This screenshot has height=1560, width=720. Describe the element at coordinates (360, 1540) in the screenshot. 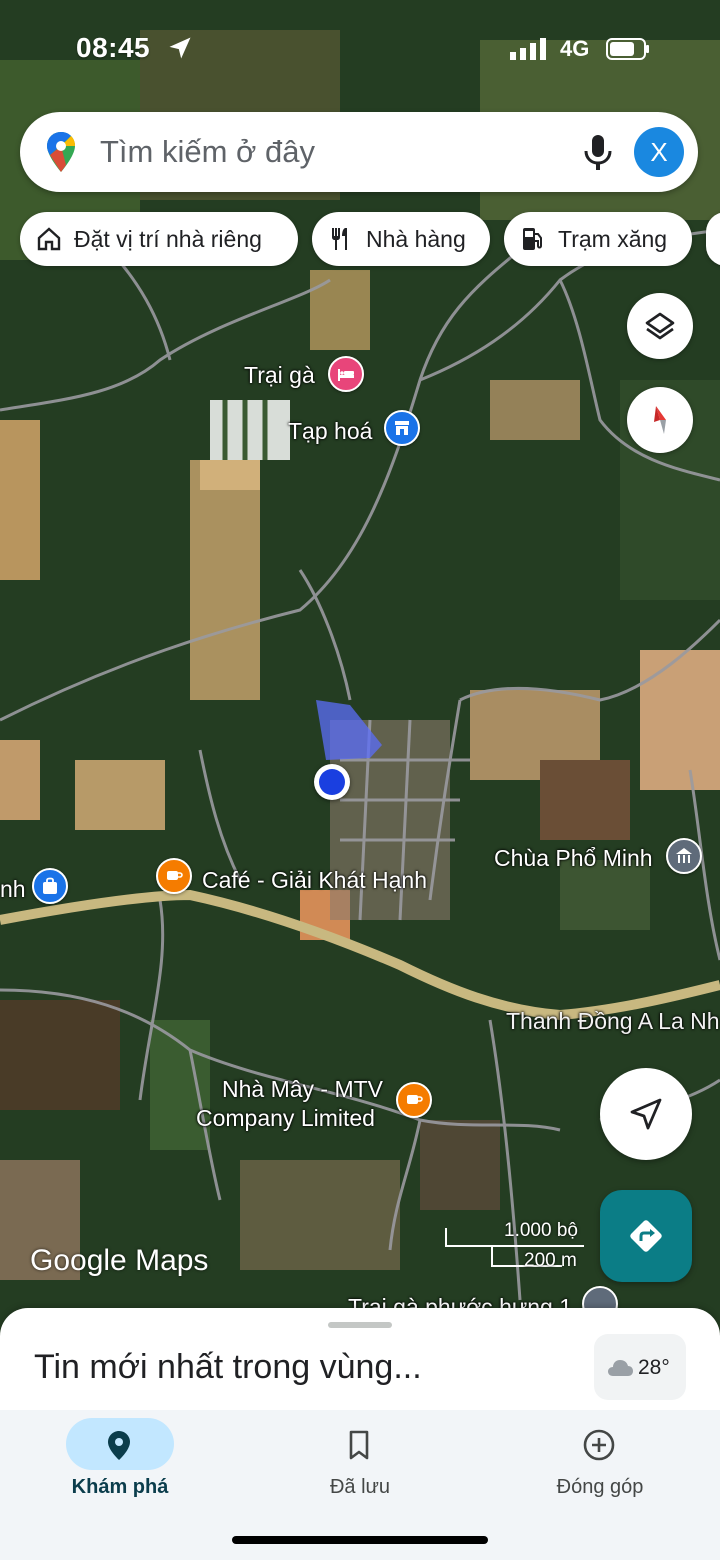

I see `home-indicator` at that location.